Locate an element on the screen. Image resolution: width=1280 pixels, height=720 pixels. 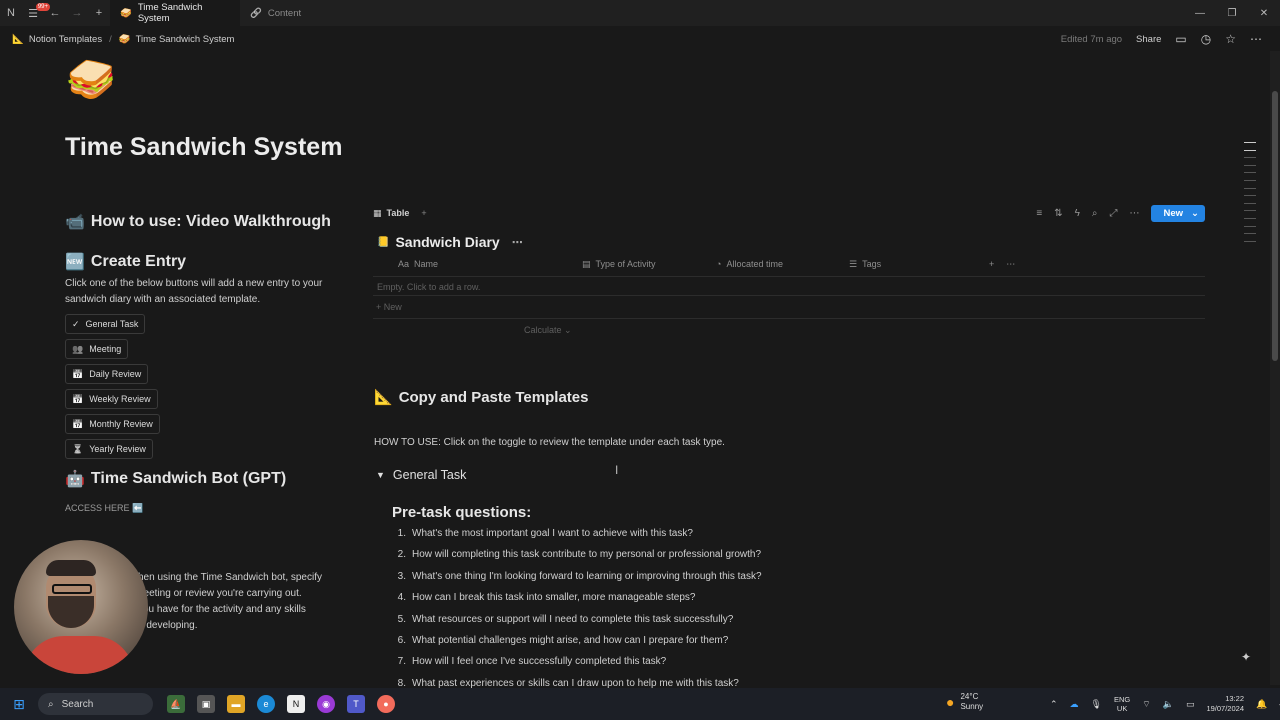
share-button: Share is located at coordinates (1148, 39).